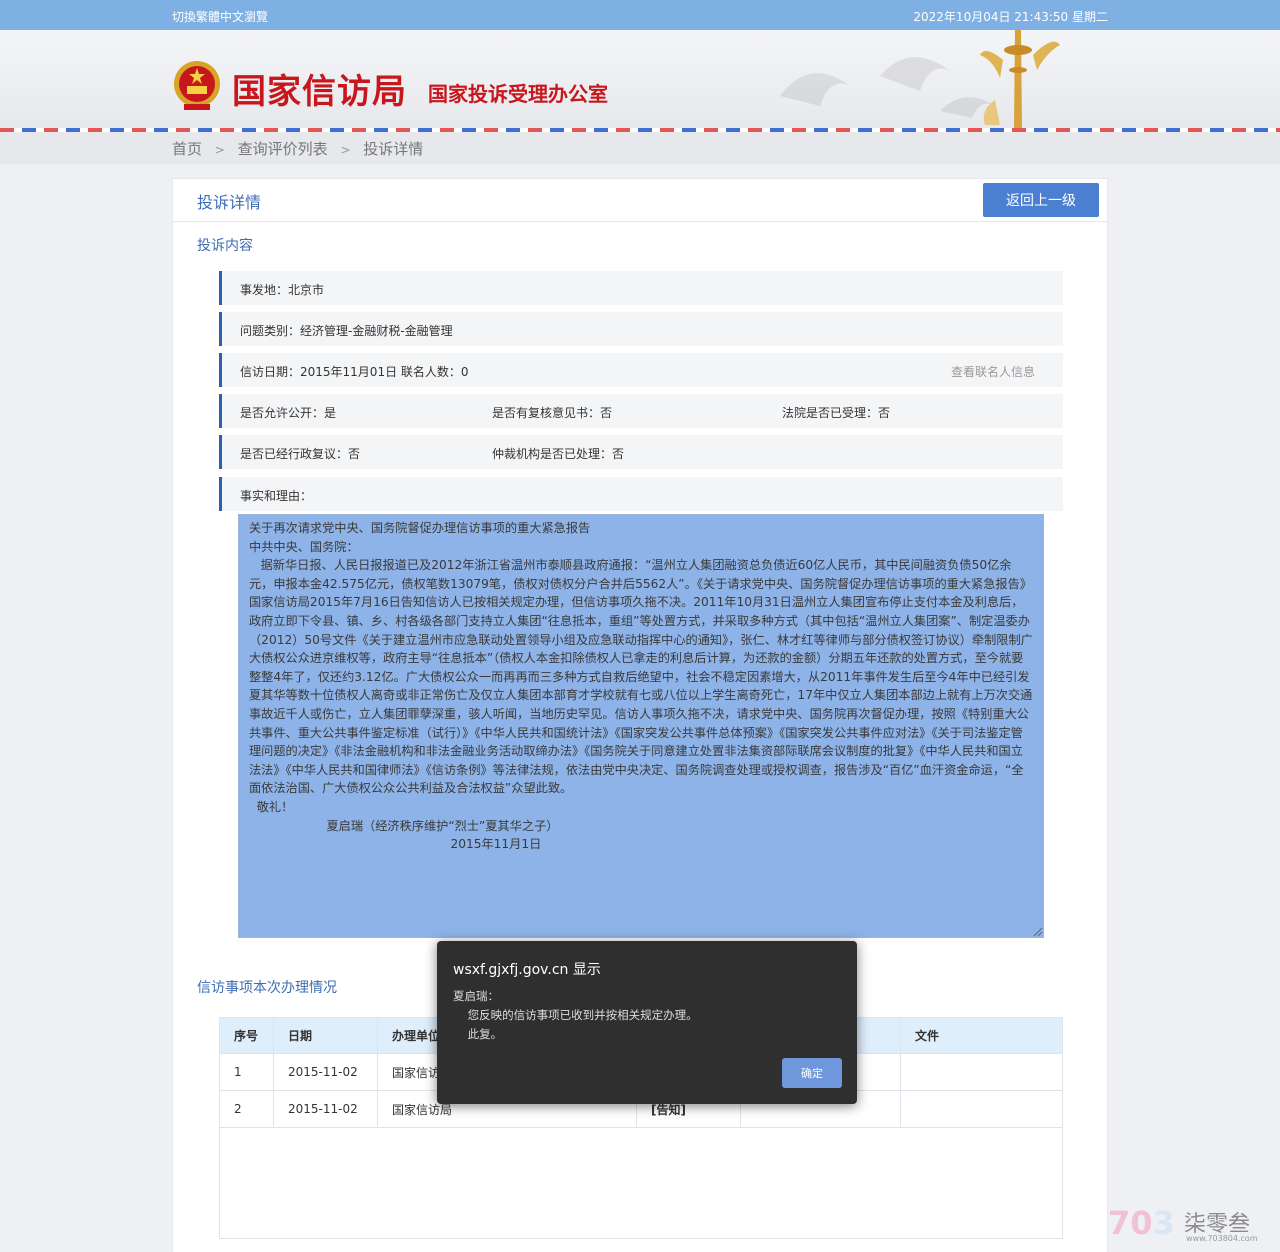 This screenshot has width=1280, height=1252. What do you see at coordinates (220, 16) in the screenshot?
I see `language-switch-link: 切換繁體中文瀏覽` at bounding box center [220, 16].